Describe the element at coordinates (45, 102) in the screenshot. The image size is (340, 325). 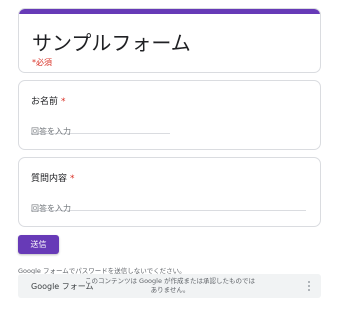
I see `question-label-text: お名前` at that location.